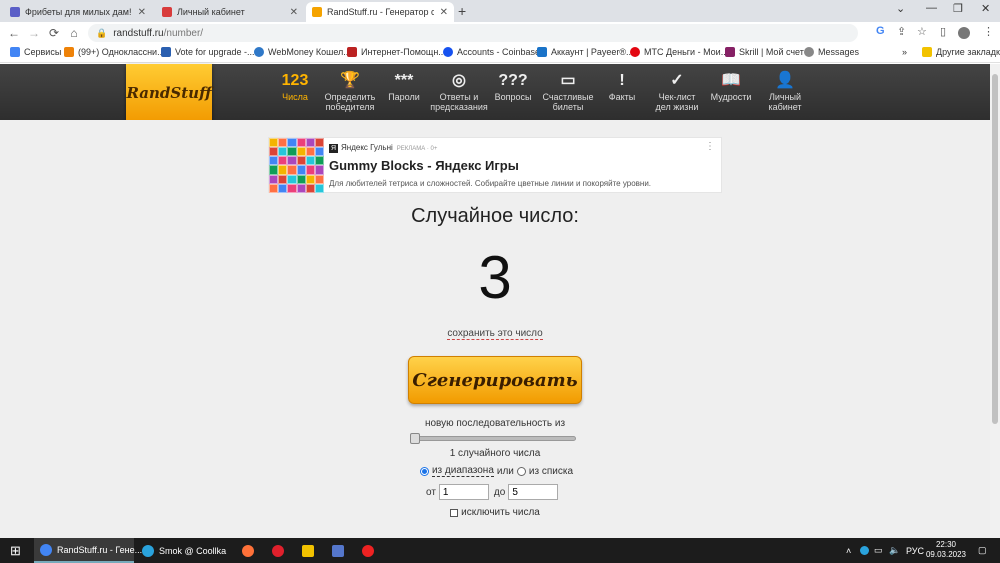  Describe the element at coordinates (958, 8) in the screenshot. I see `maximize-button: ❐` at that location.